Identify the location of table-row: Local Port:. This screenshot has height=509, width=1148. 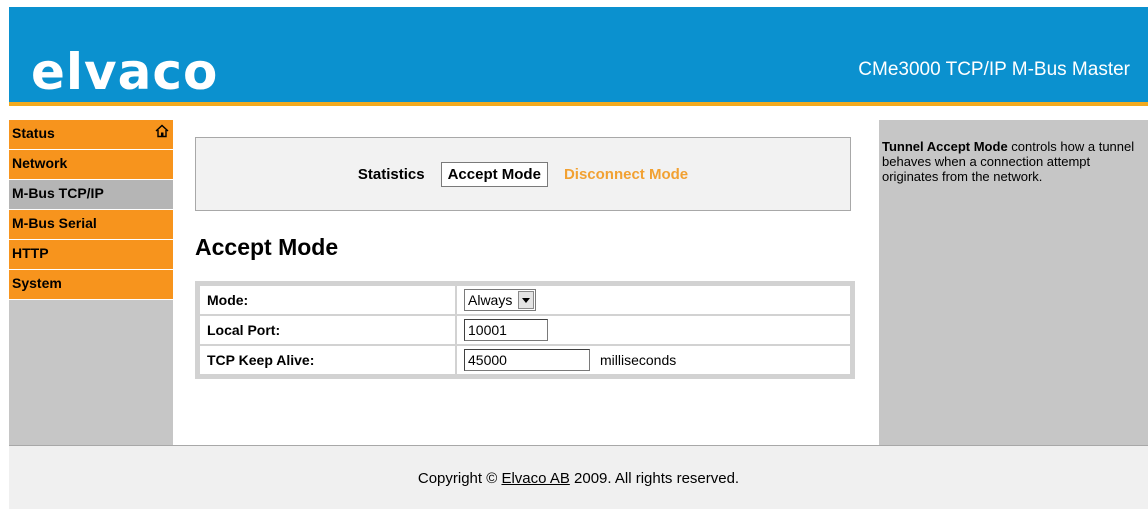
(525, 330).